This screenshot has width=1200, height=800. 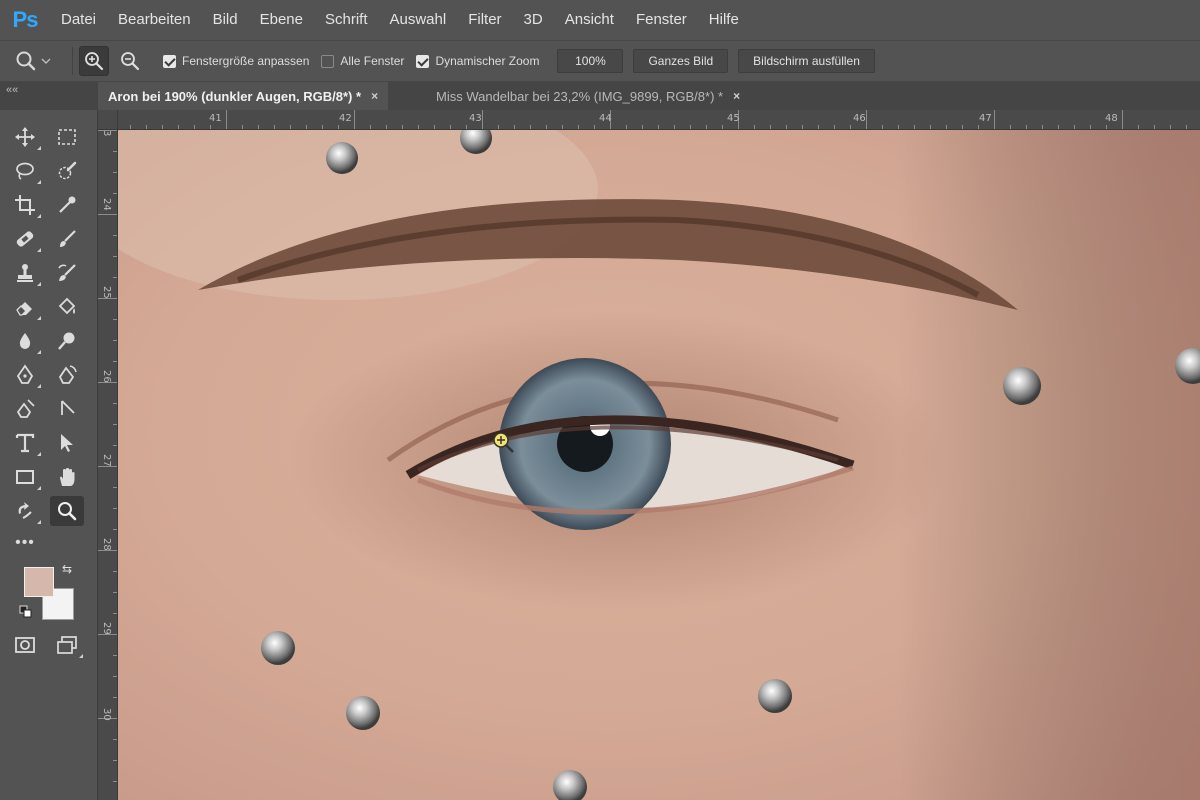 I want to click on add-anchor-tool, so click(x=25, y=409).